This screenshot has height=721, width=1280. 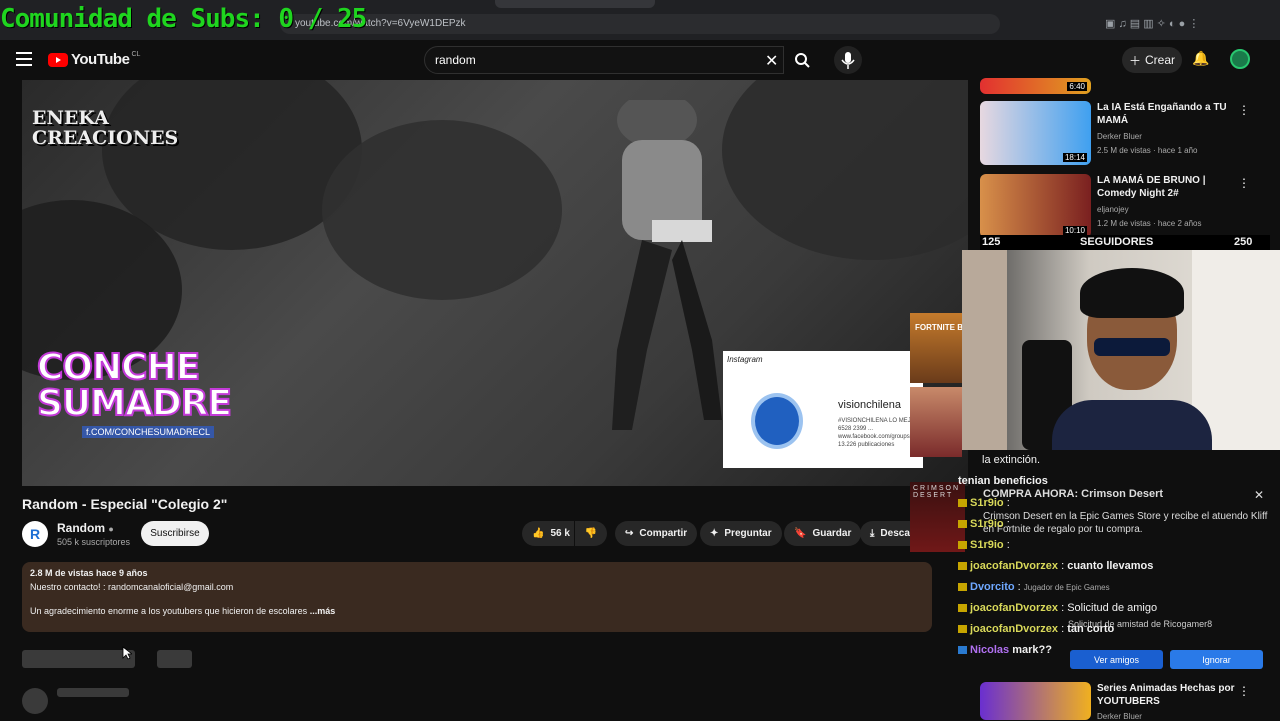 What do you see at coordinates (777, 421) in the screenshot?
I see `vision-chilena-emblem-icon` at bounding box center [777, 421].